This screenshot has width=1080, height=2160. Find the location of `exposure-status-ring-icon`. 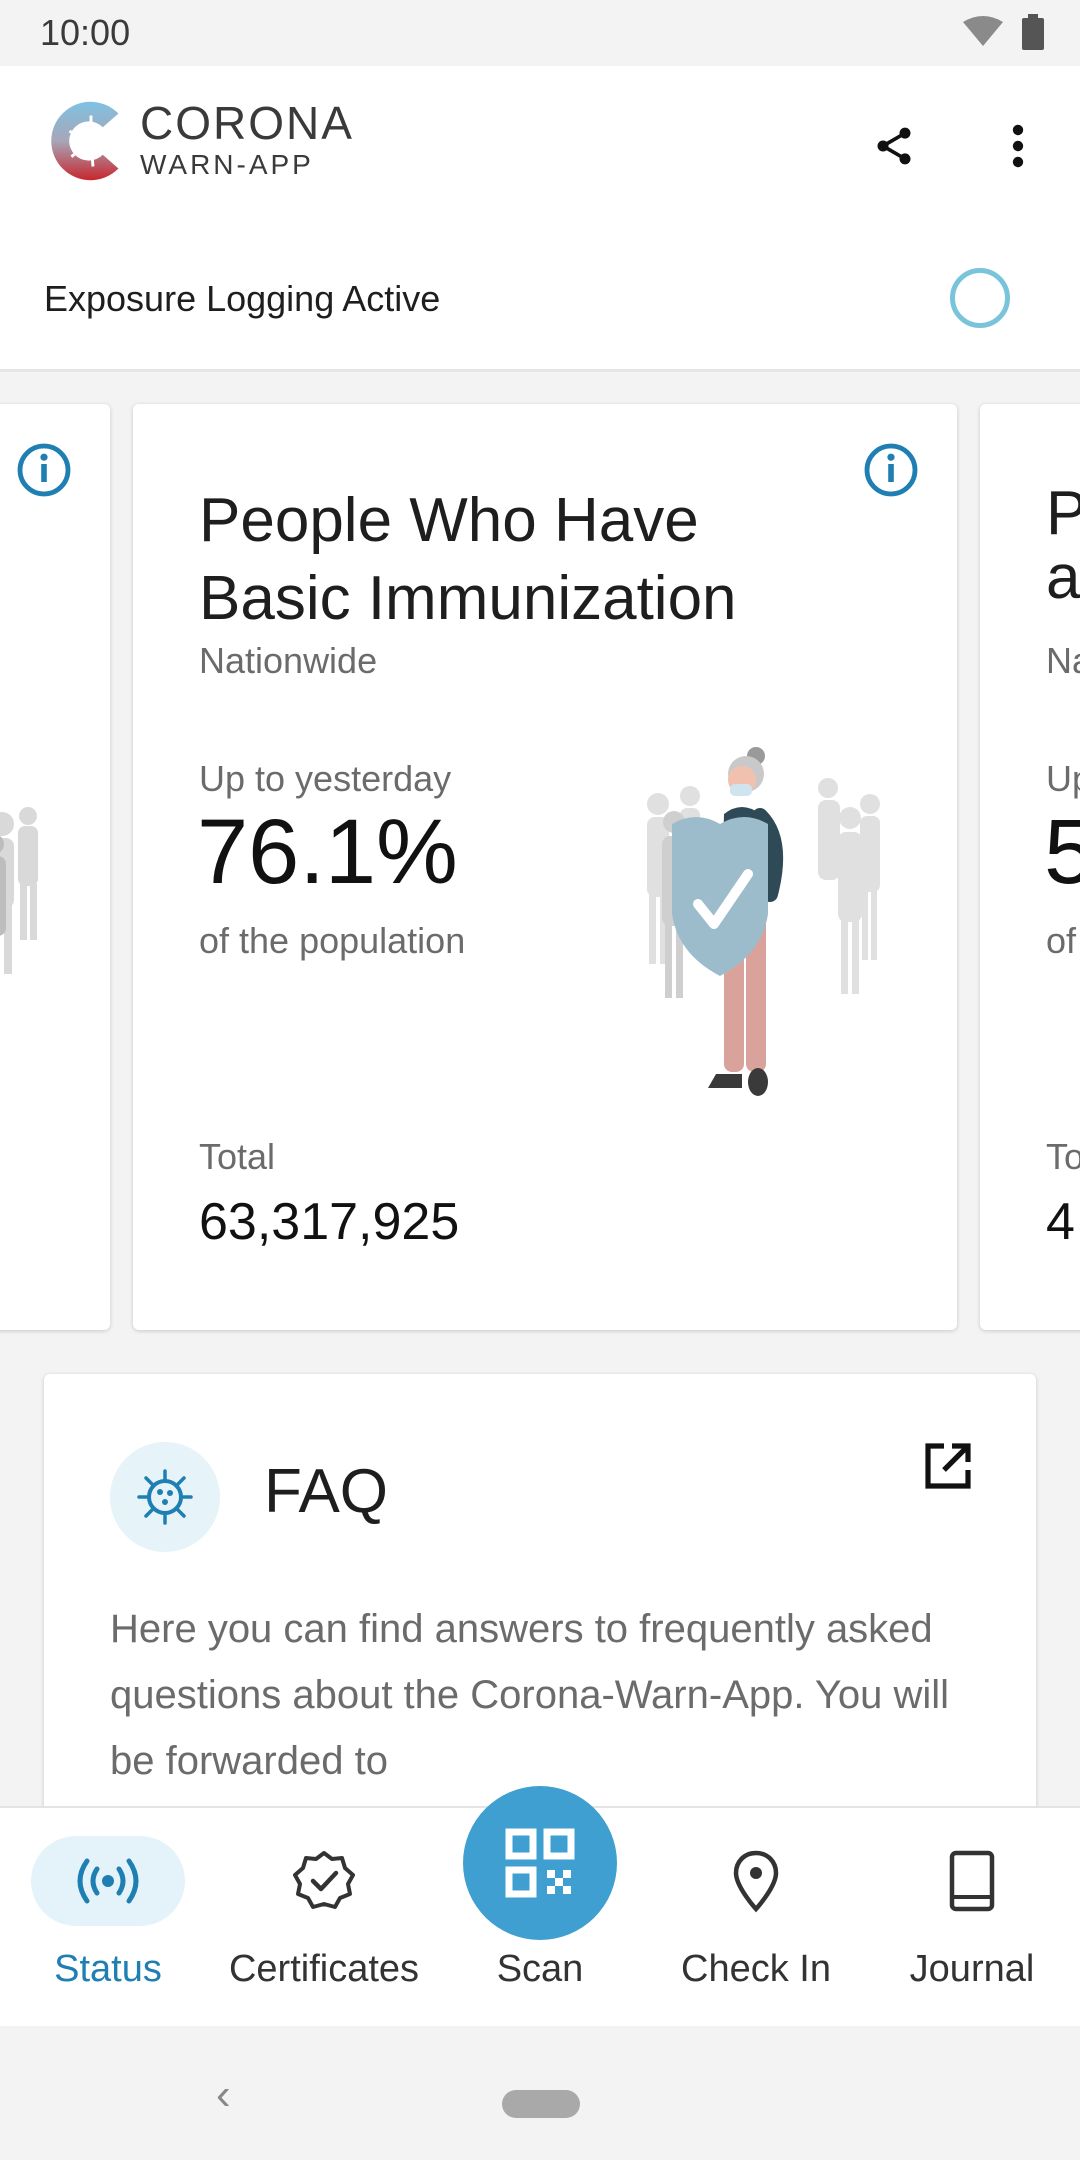

exposure-status-ring-icon is located at coordinates (980, 298).